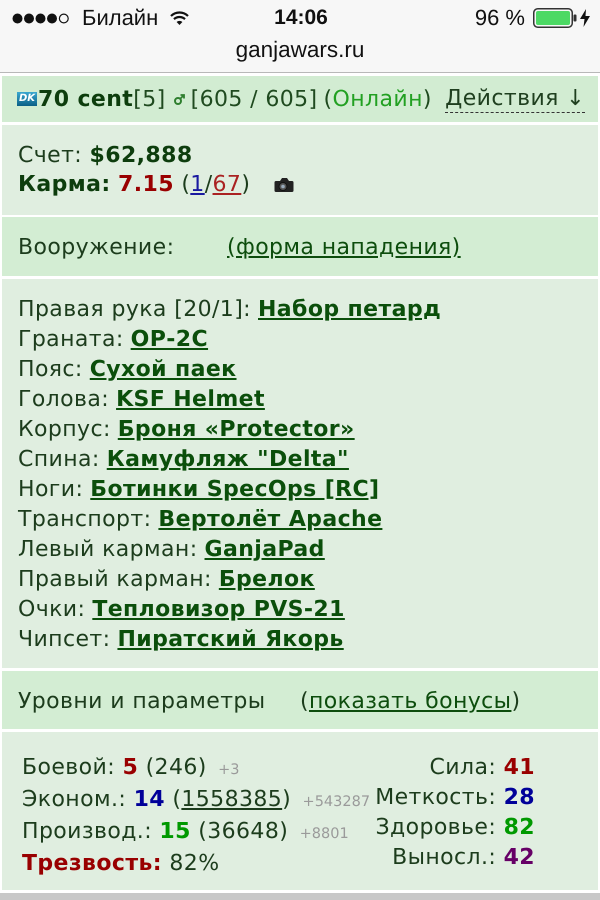  I want to click on player-rank: [5], so click(149, 99).